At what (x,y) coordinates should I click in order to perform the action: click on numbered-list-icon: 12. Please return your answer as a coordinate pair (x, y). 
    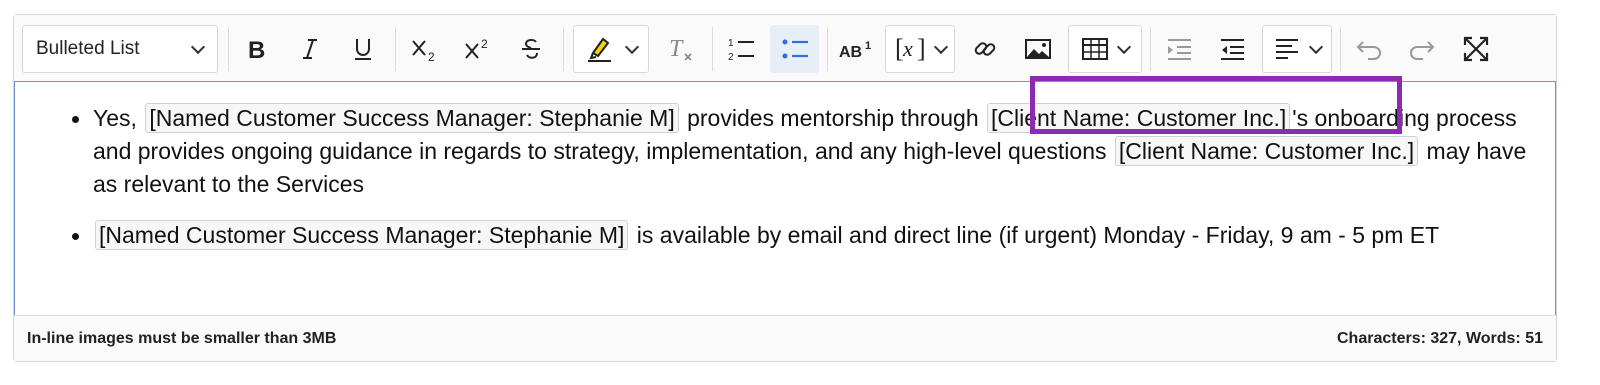
    Looking at the image, I should click on (741, 50).